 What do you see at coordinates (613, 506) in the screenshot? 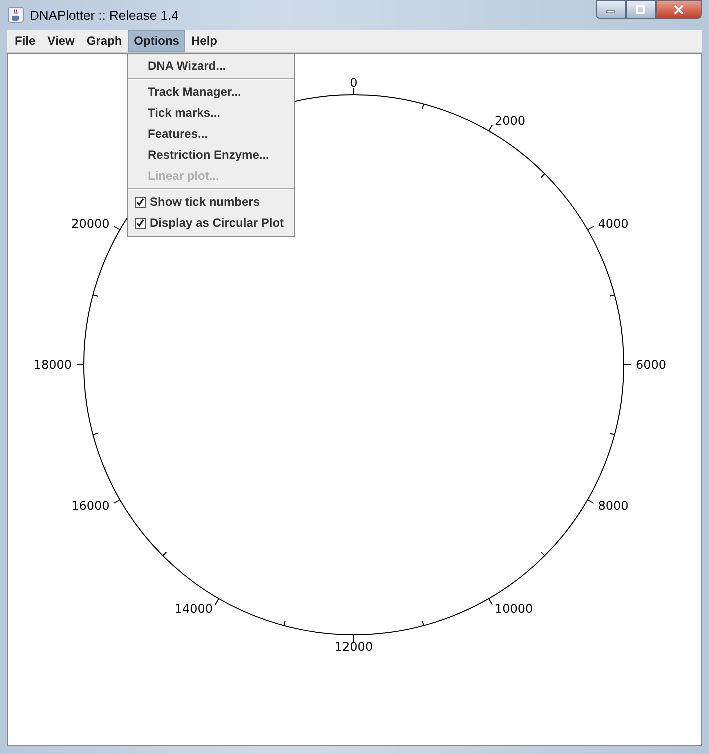
I see `tick-label: 8000` at bounding box center [613, 506].